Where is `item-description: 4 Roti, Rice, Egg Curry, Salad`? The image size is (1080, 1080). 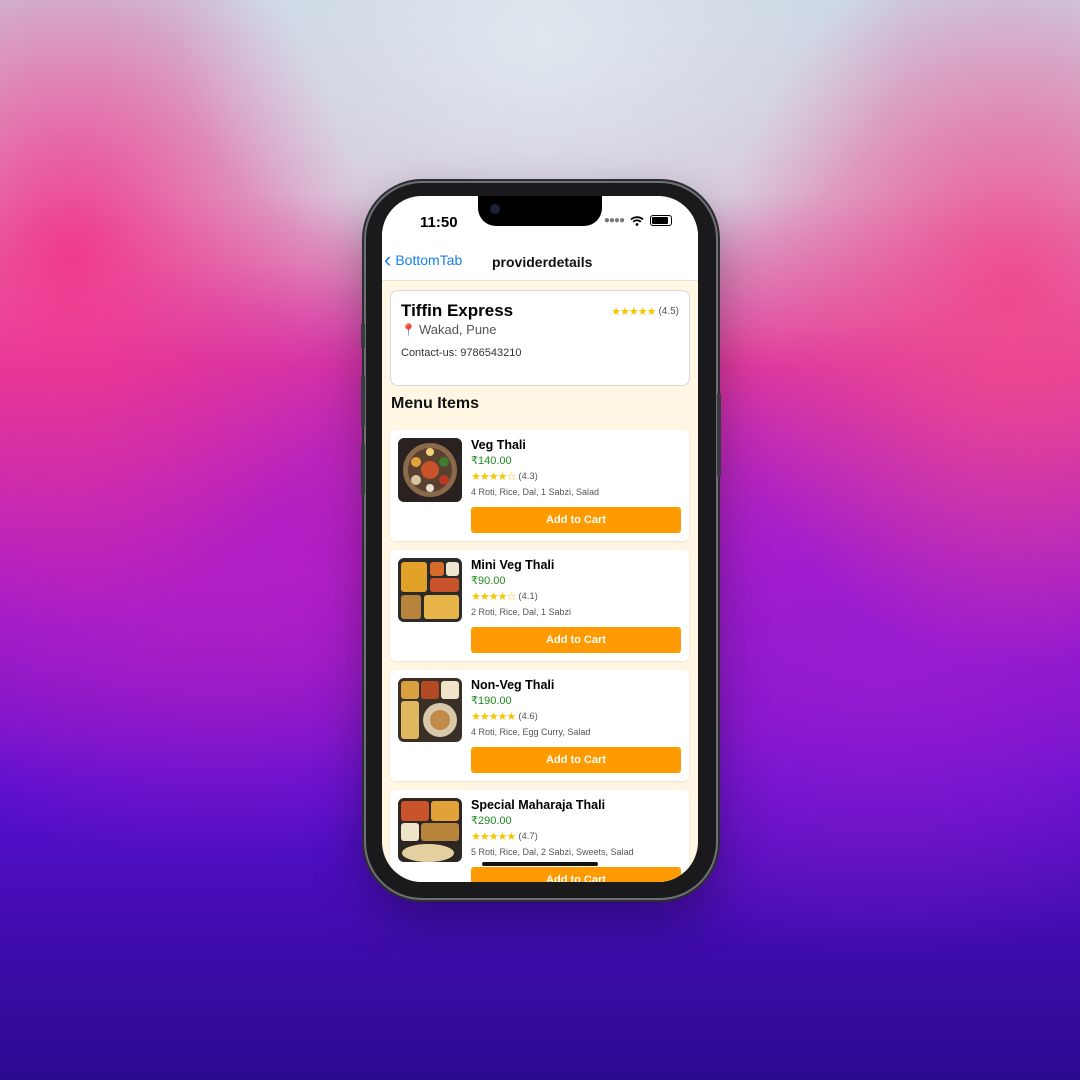 item-description: 4 Roti, Rice, Egg Curry, Salad is located at coordinates (531, 732).